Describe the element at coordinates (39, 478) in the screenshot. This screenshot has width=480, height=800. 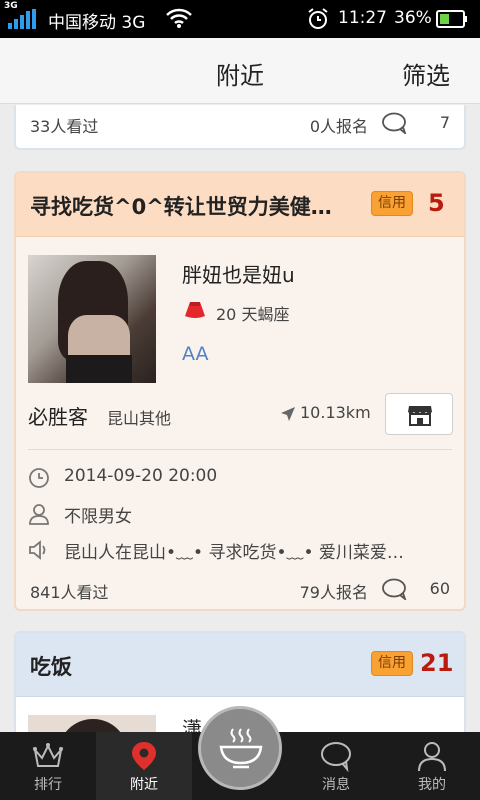
I see `clock-icon` at that location.